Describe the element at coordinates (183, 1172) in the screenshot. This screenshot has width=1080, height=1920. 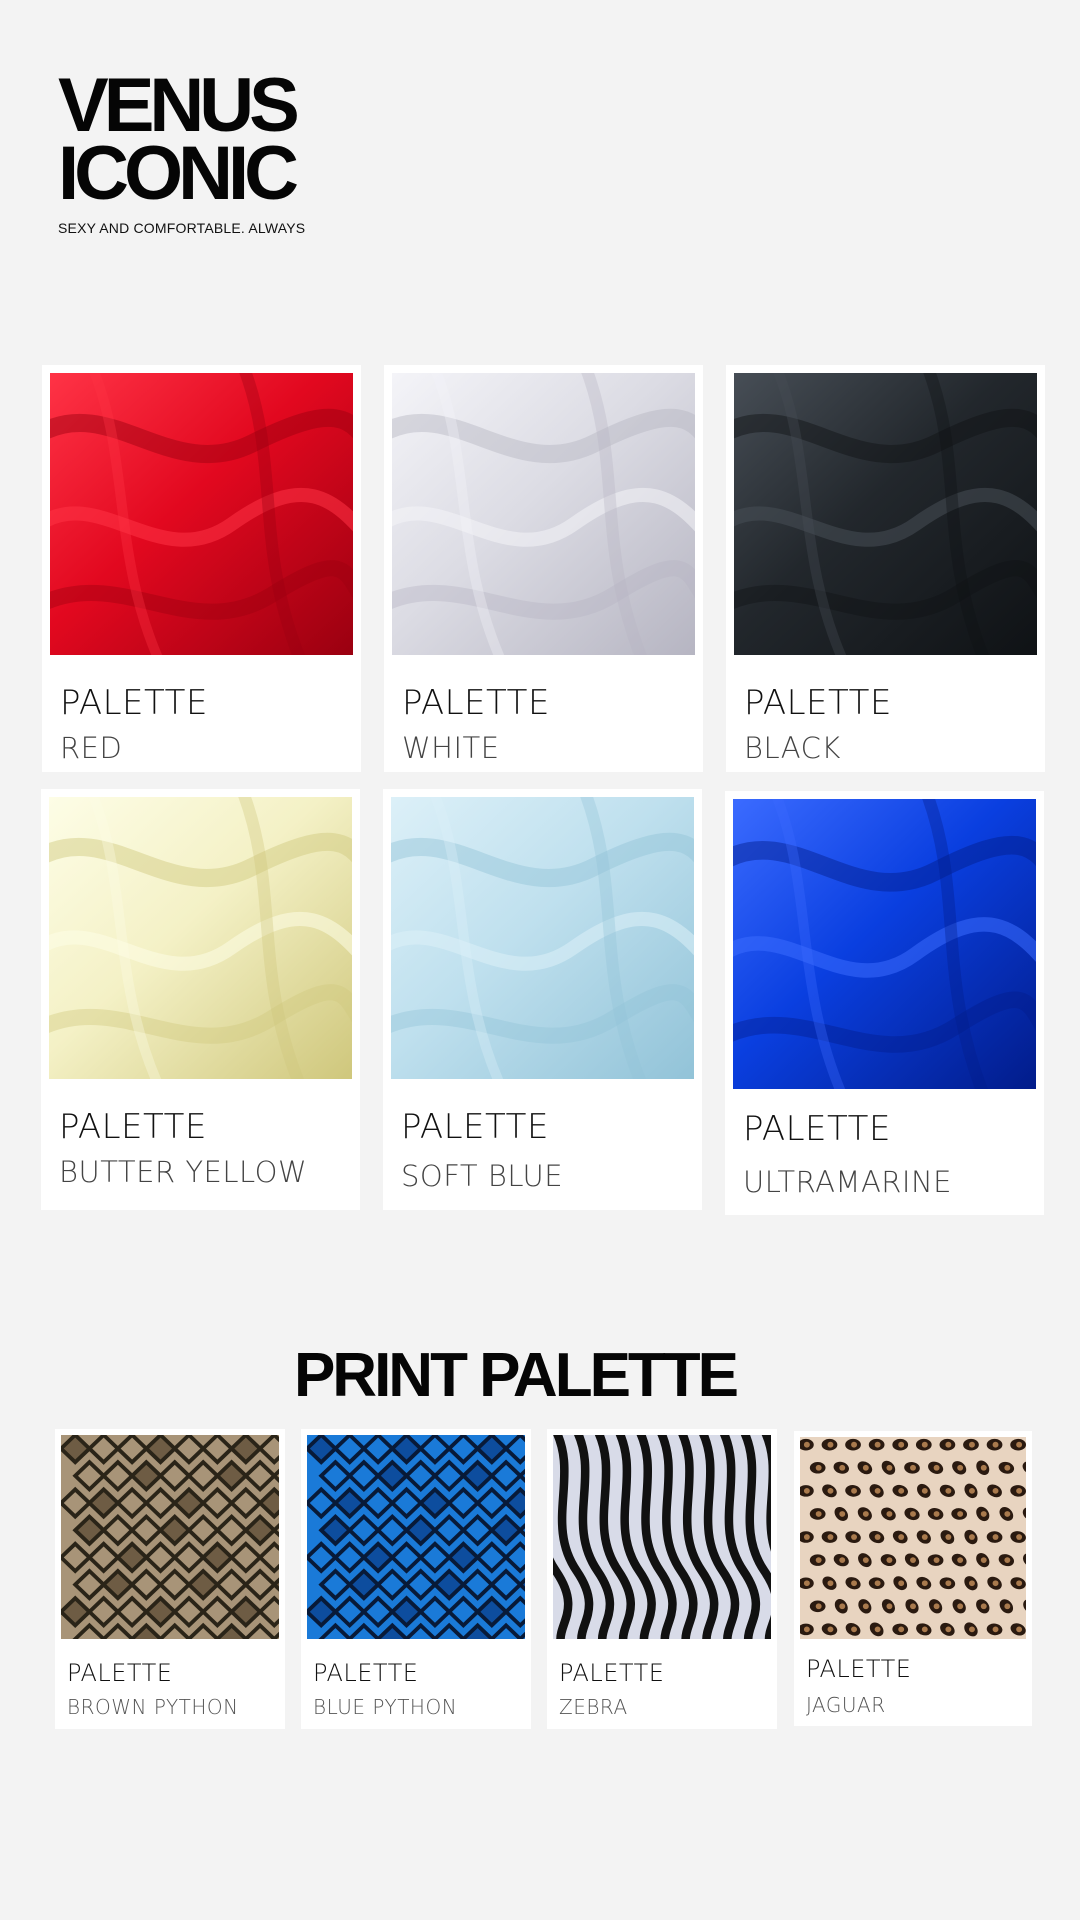
I see `palette-card-name: BUTTER YELLOW` at that location.